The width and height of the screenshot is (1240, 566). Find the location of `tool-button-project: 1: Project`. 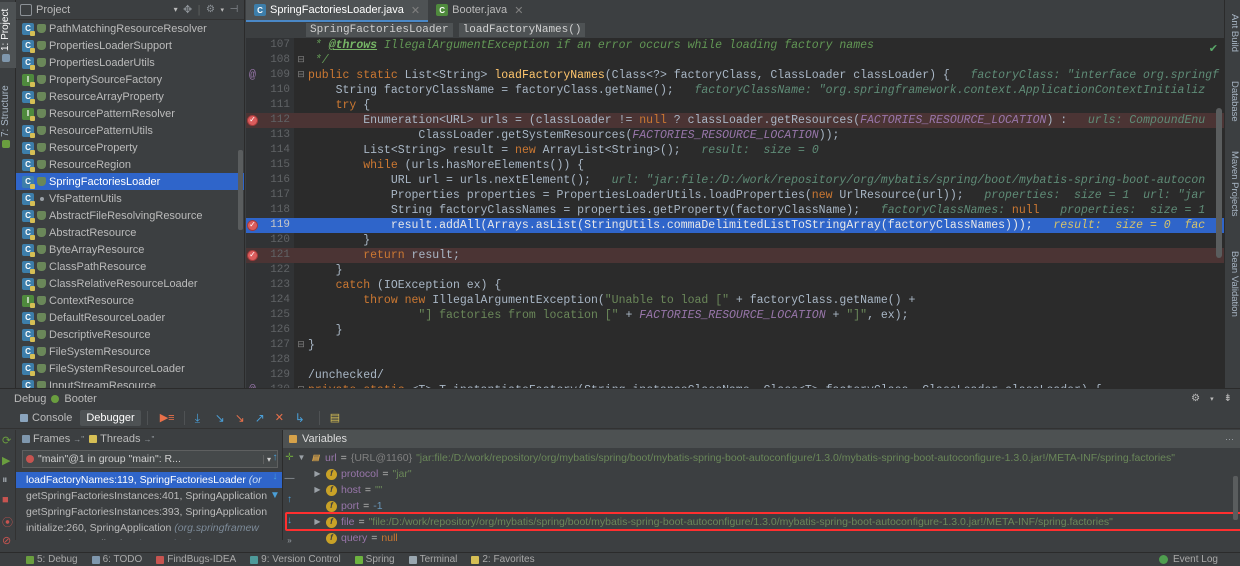

tool-button-project: 1: Project is located at coordinates (8, 35).